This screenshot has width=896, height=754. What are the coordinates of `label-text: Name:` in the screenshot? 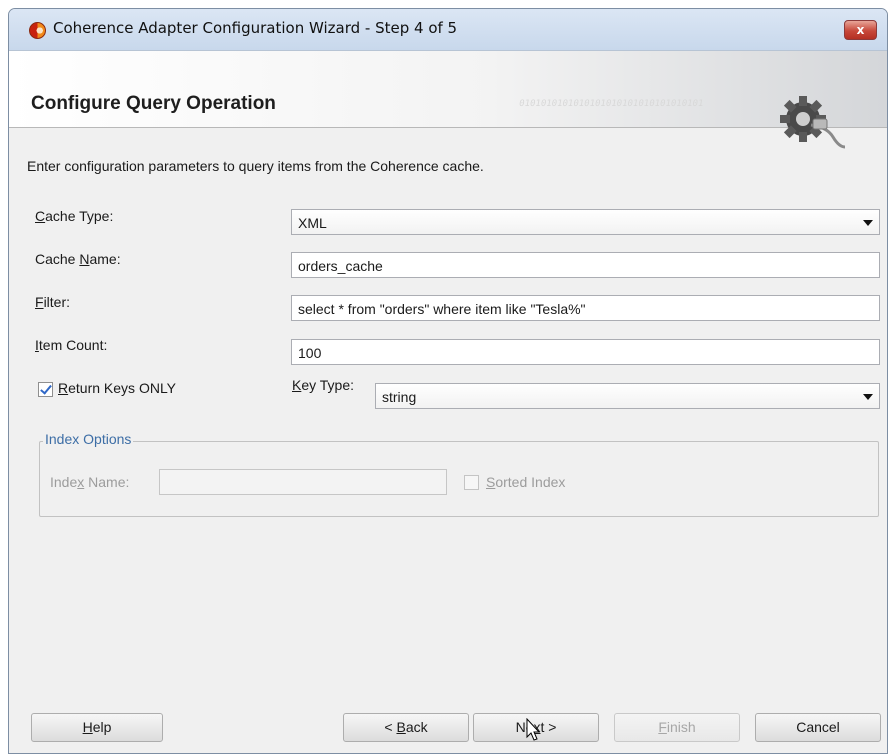 It's located at (107, 482).